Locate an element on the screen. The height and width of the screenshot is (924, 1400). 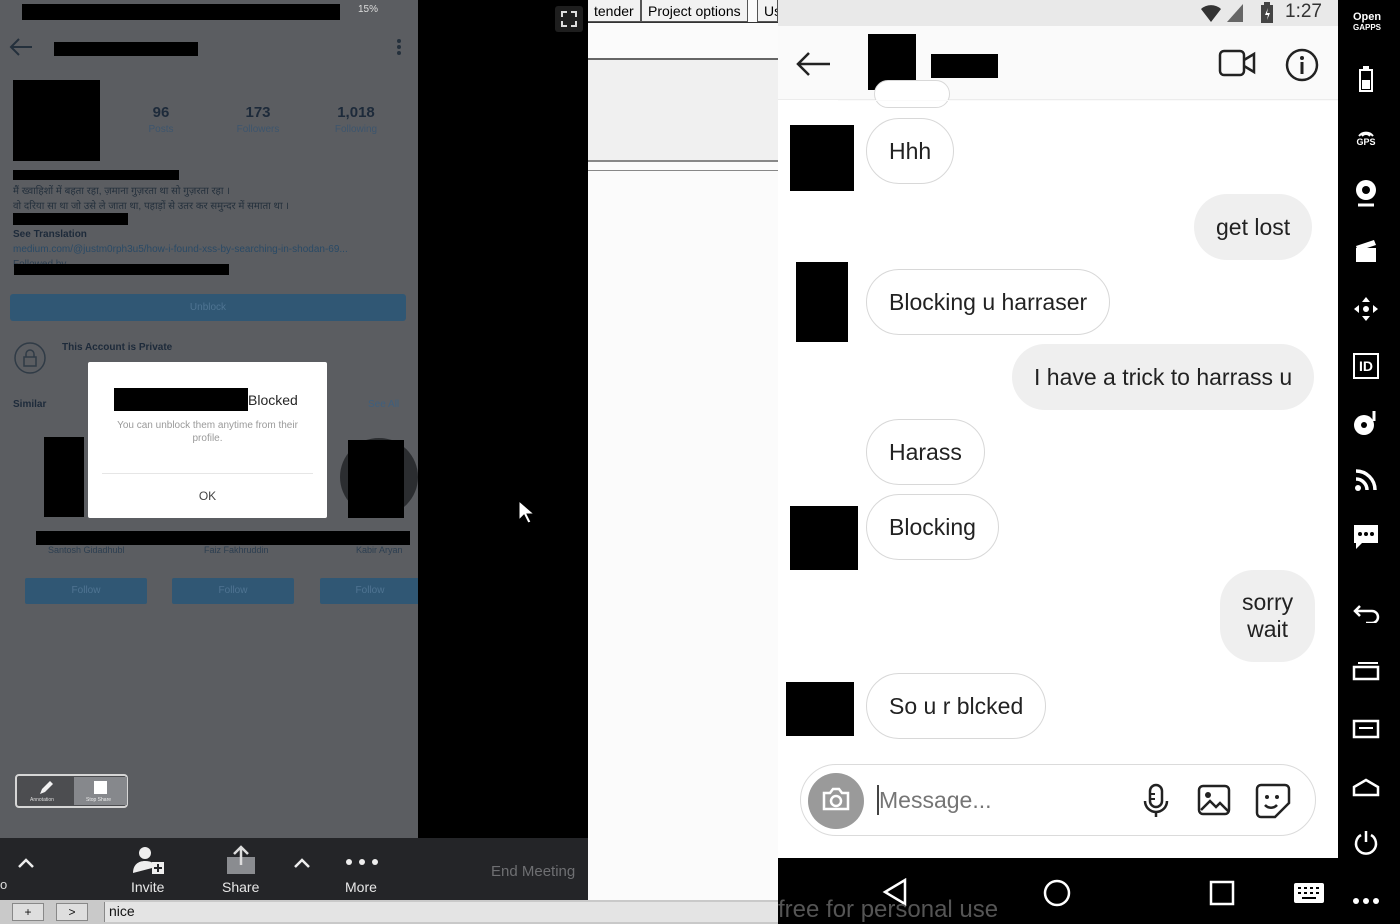
similar-heading: Similar is located at coordinates (30, 404).